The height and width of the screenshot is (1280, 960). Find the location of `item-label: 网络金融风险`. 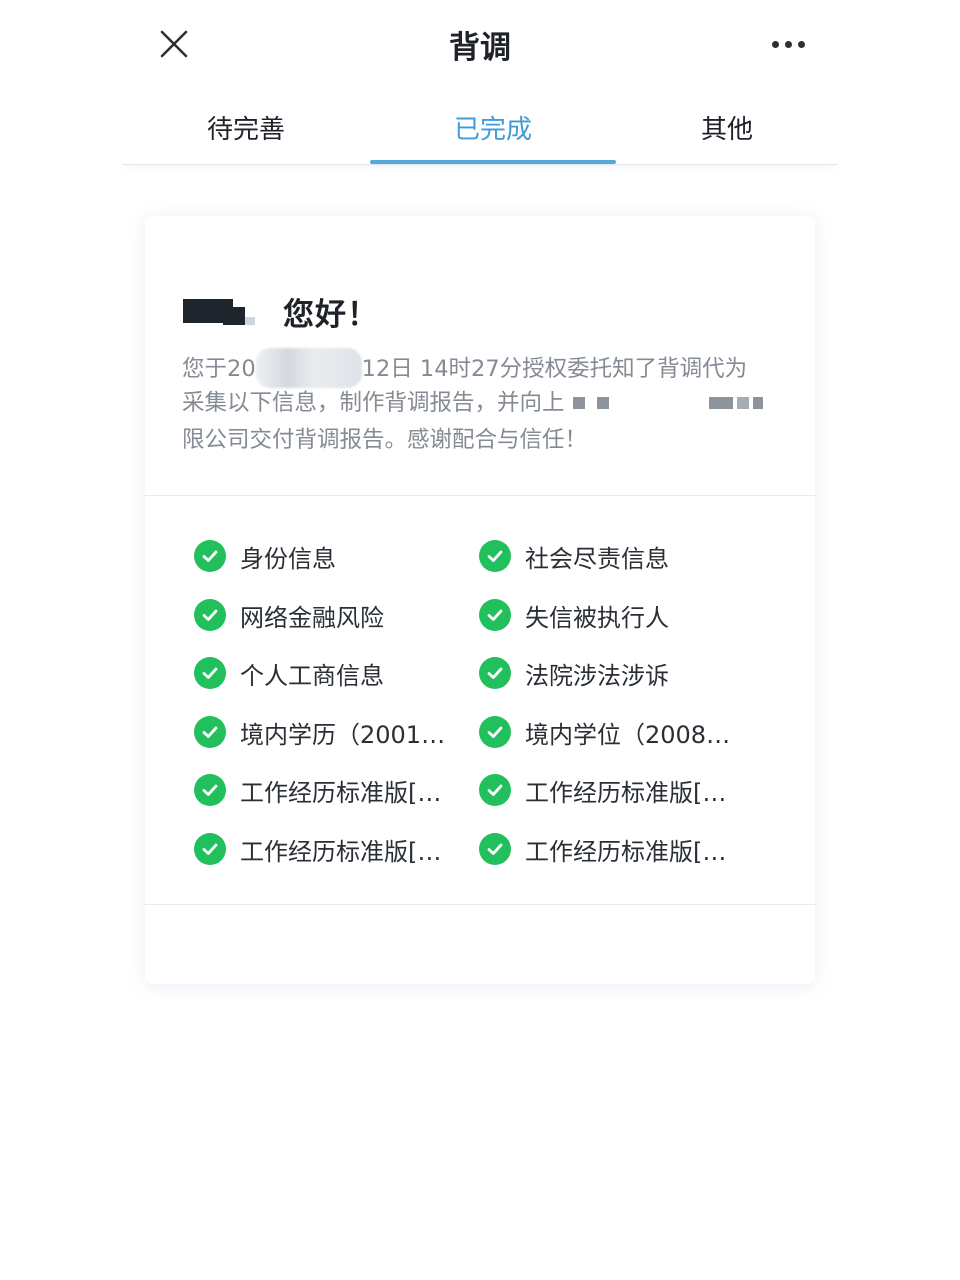

item-label: 网络金融风险 is located at coordinates (312, 617).